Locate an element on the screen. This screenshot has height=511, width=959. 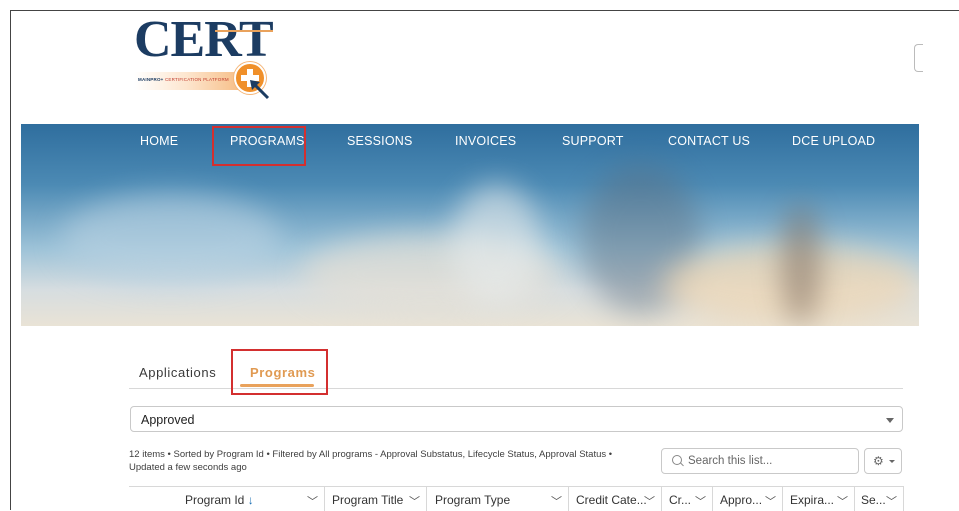
sort-arrow-icon: ↓ is located at coordinates (250, 500).